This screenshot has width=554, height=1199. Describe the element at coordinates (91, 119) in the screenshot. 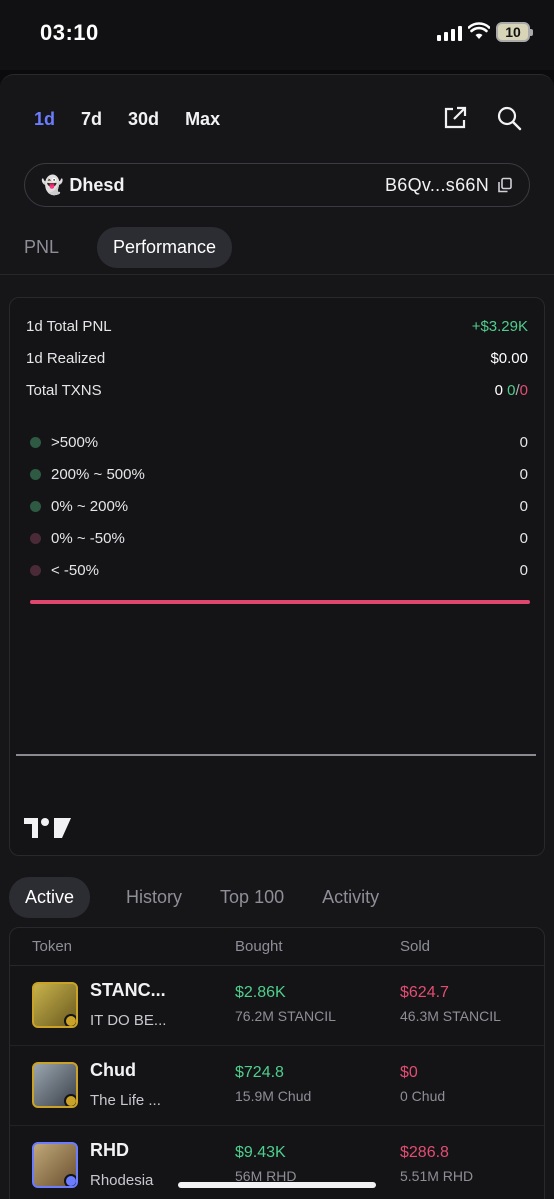

I see `range-7d: 7d` at that location.